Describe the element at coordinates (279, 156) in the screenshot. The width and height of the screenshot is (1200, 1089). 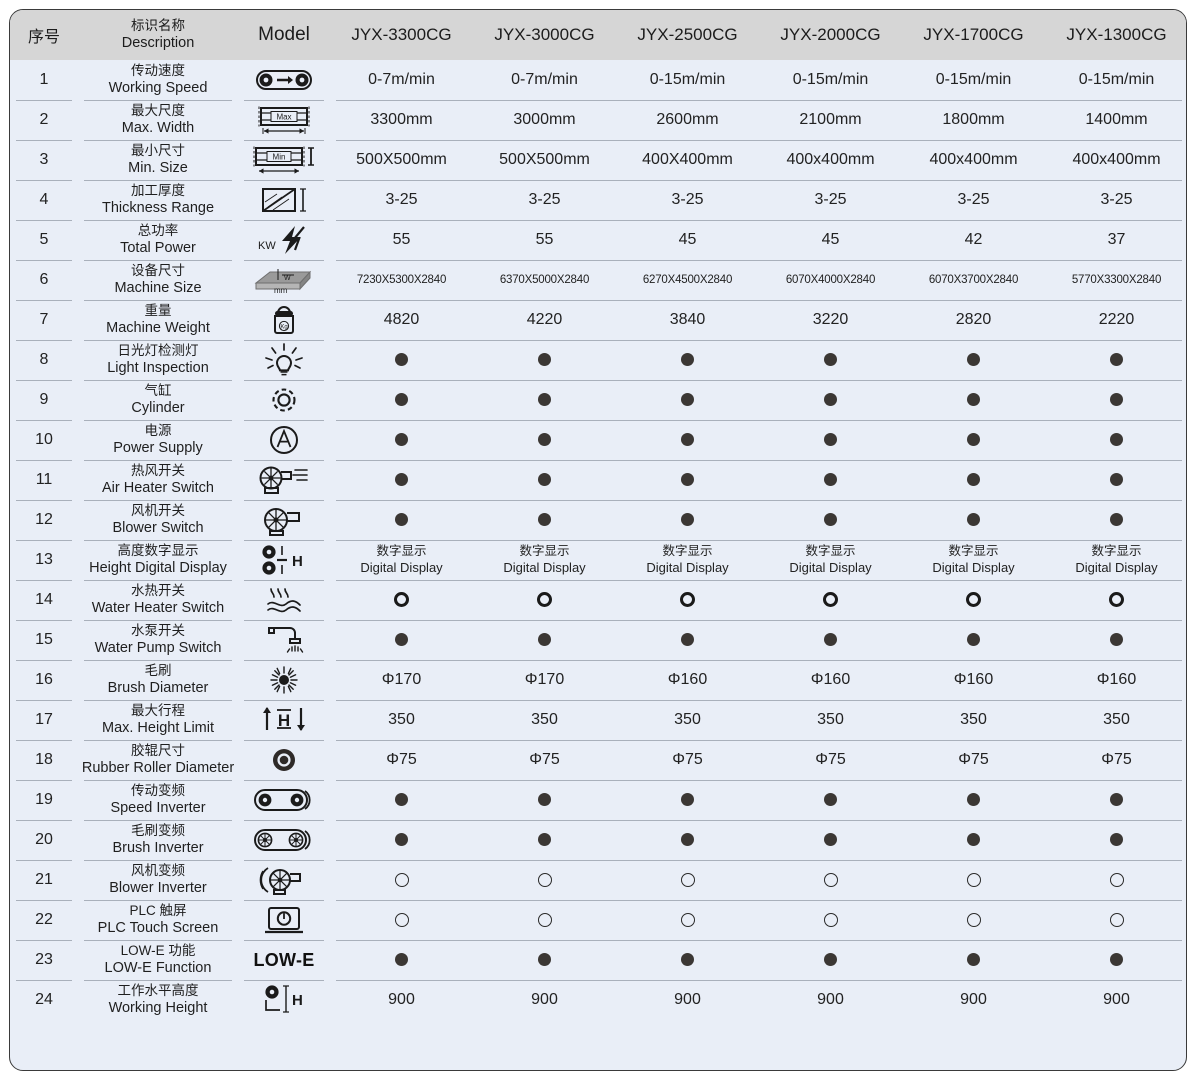
I see `svg-text: Min` at that location.